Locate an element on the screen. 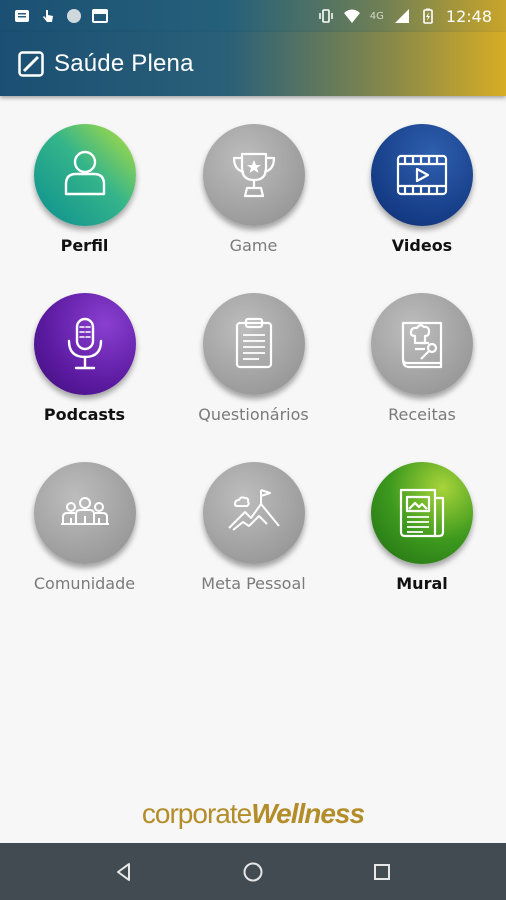  podcasts-circle is located at coordinates (84, 344).